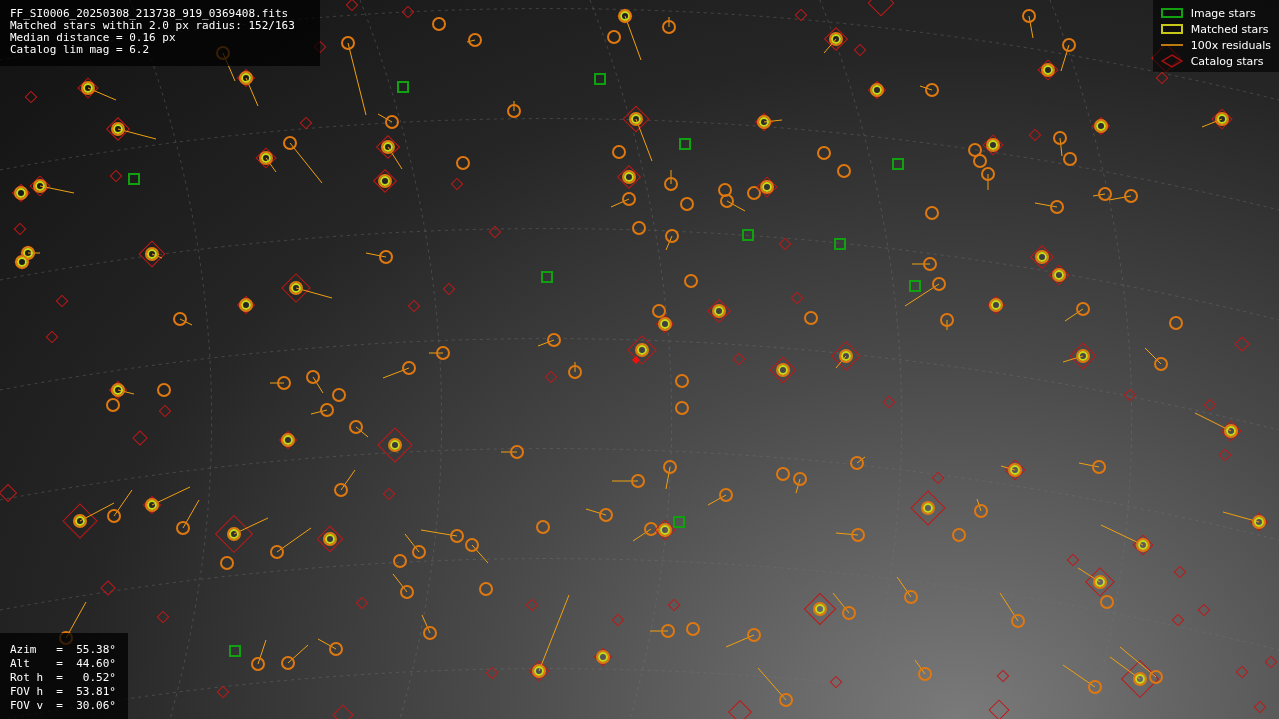 The height and width of the screenshot is (719, 1279). Describe the element at coordinates (1171, 45) in the screenshot. I see `line-icon` at that location.